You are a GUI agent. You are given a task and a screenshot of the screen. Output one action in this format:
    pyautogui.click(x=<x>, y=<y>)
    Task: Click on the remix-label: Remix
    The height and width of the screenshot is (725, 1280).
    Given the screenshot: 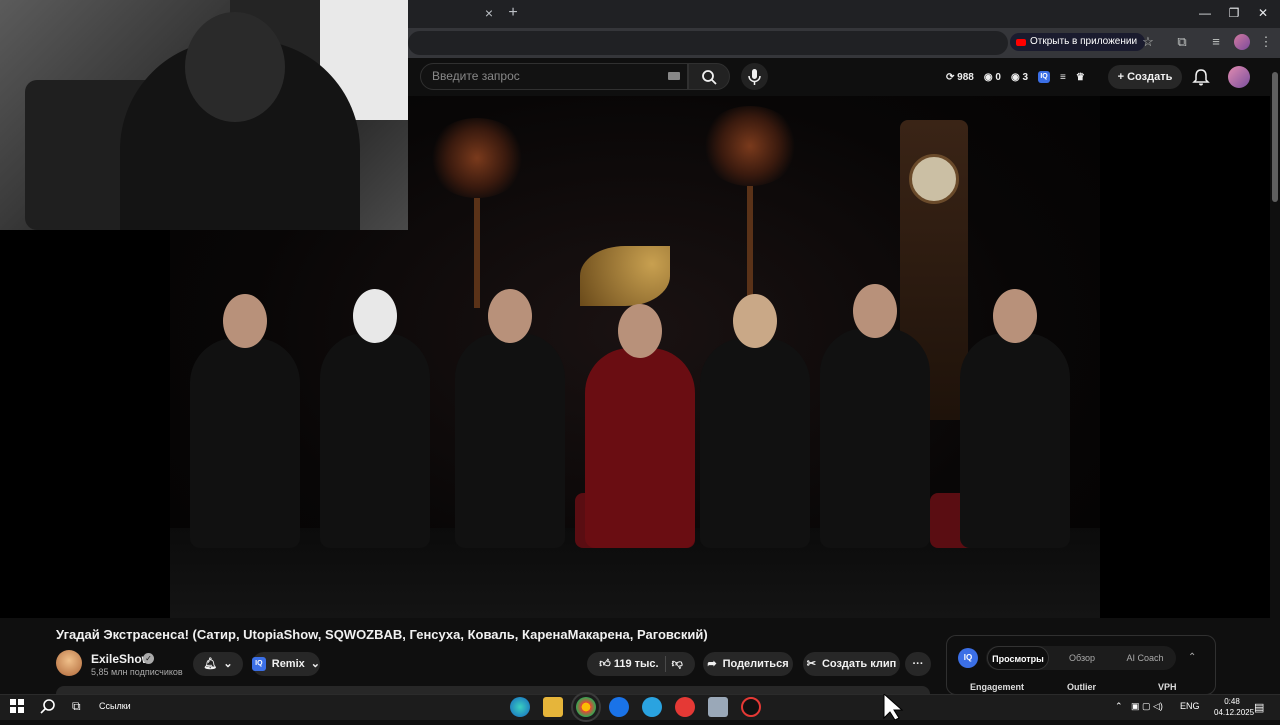 What is the action you would take?
    pyautogui.click(x=288, y=664)
    